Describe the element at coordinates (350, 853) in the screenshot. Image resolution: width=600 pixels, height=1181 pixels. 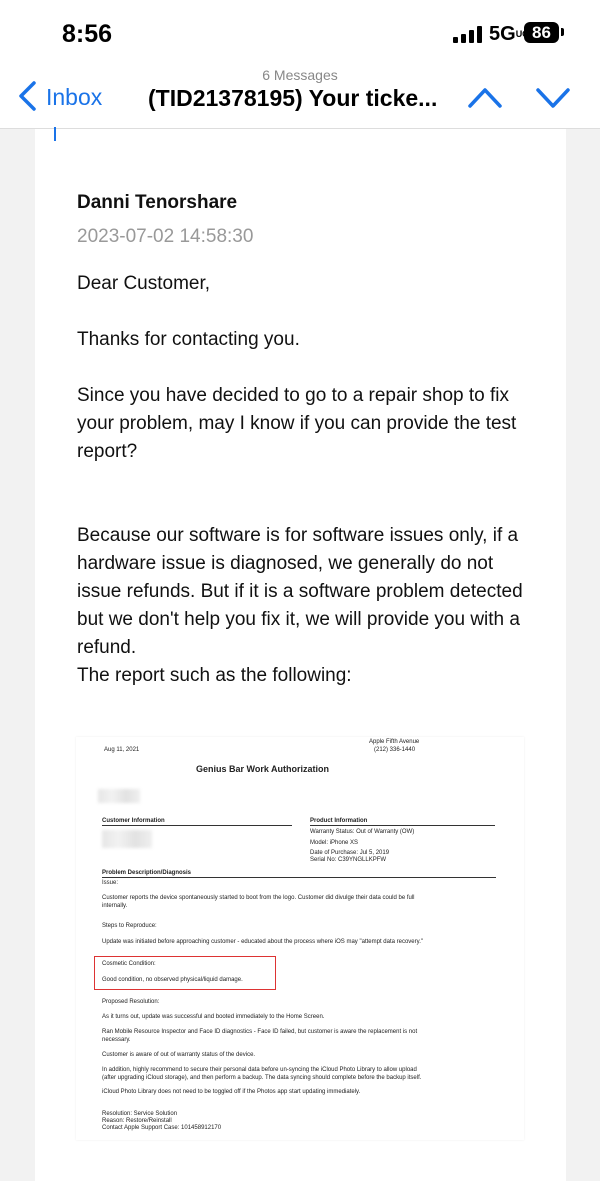
I see `purchase-date: Date of Purchase: Jul 5, 2019` at that location.